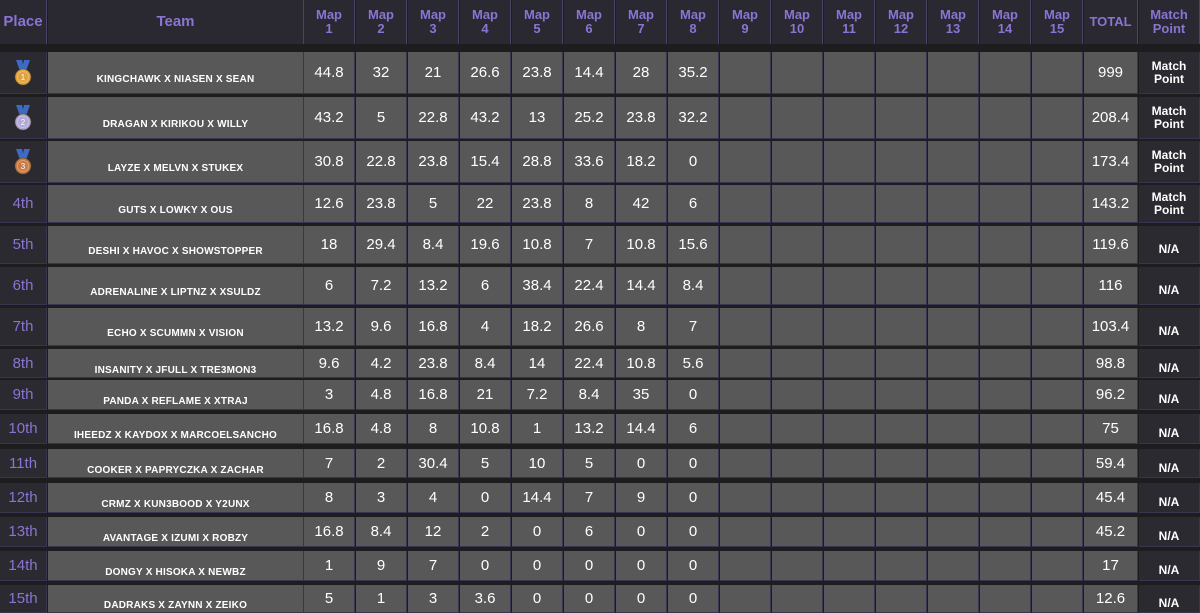  I want to click on map-score: 43.2, so click(329, 118).